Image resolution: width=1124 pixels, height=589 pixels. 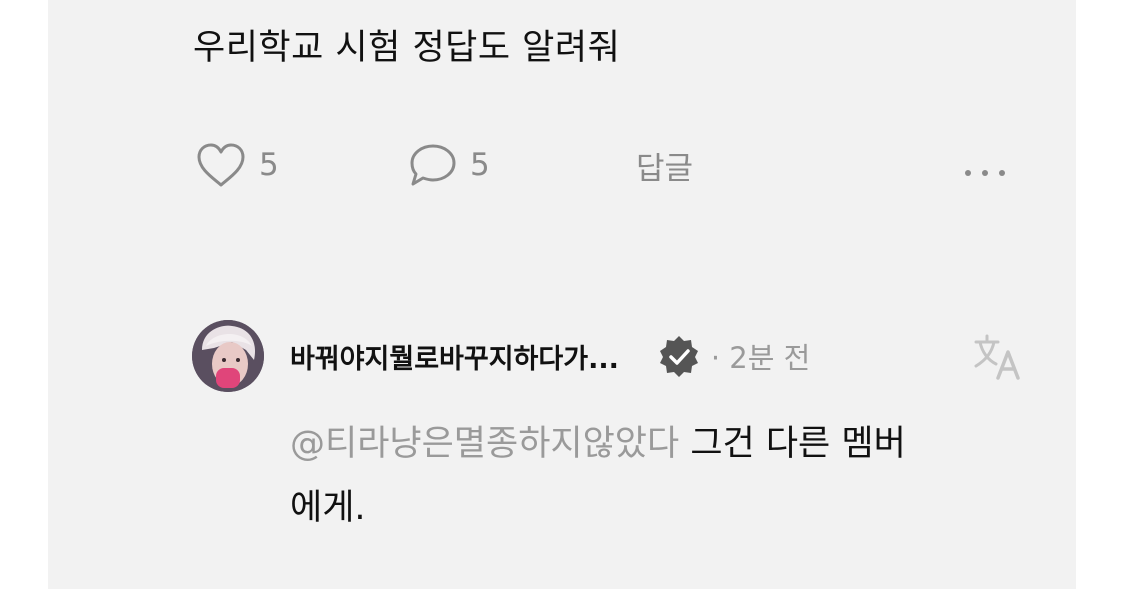 I want to click on like-button: 5, so click(x=237, y=165).